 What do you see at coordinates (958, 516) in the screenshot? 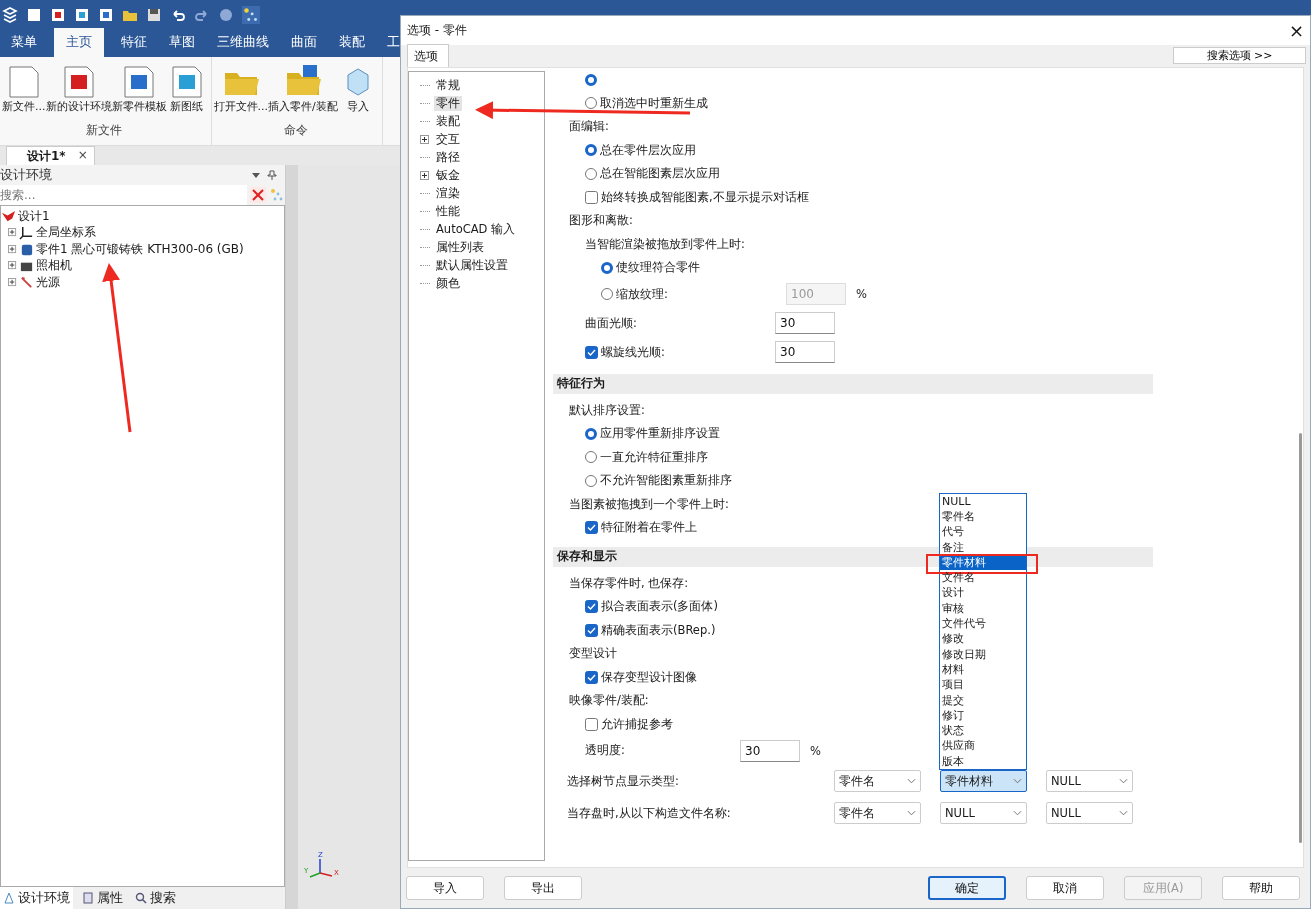
I see `dropdown-option: 零件名` at bounding box center [958, 516].